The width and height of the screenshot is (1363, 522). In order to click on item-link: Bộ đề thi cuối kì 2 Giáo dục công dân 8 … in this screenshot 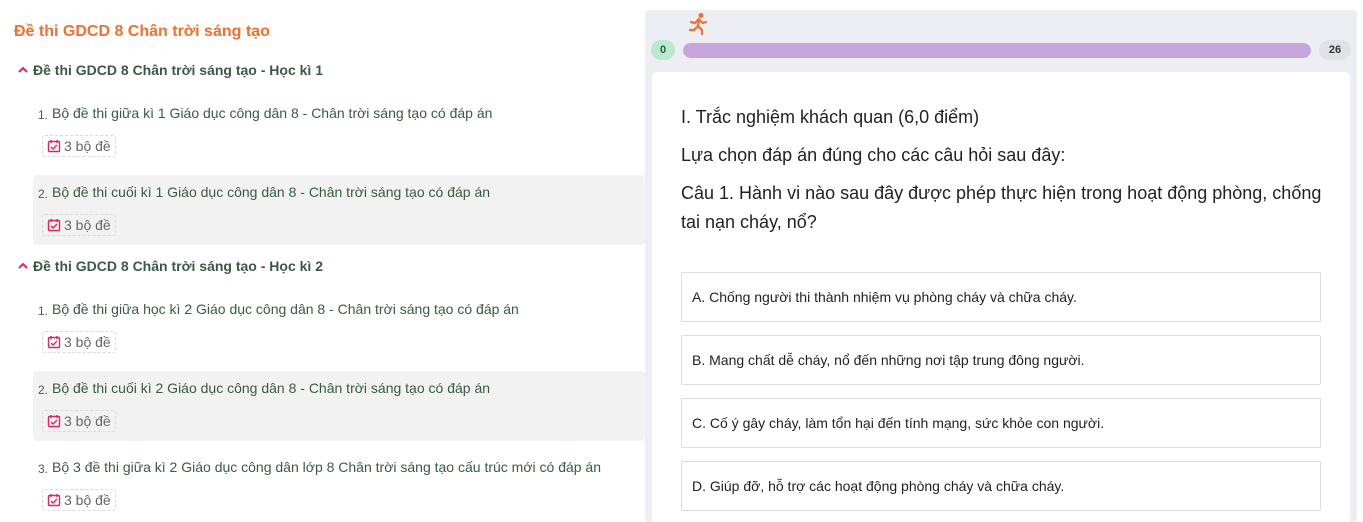, I will do `click(271, 388)`.